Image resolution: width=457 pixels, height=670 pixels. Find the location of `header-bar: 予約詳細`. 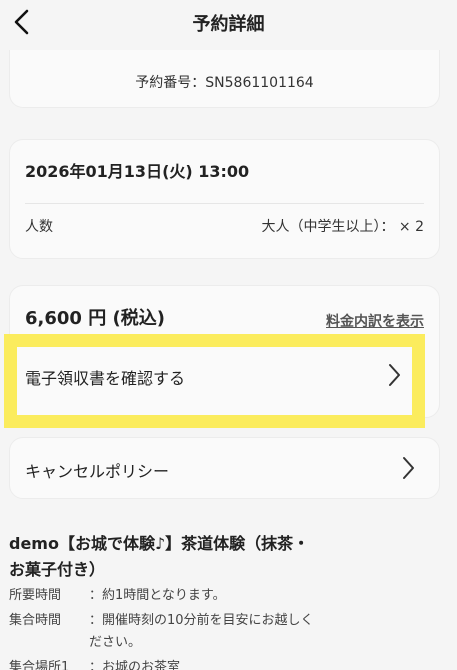

header-bar: 予約詳細 is located at coordinates (228, 22).